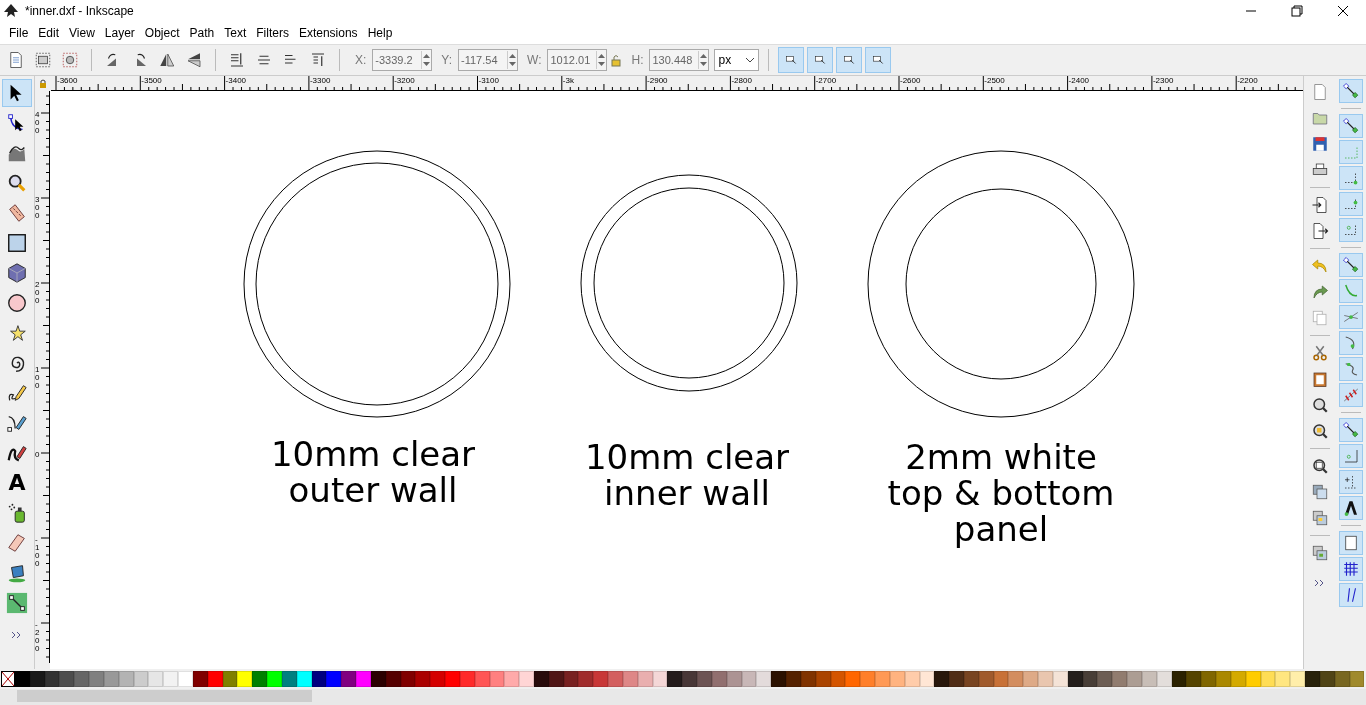  I want to click on menu-item: Text, so click(235, 33).